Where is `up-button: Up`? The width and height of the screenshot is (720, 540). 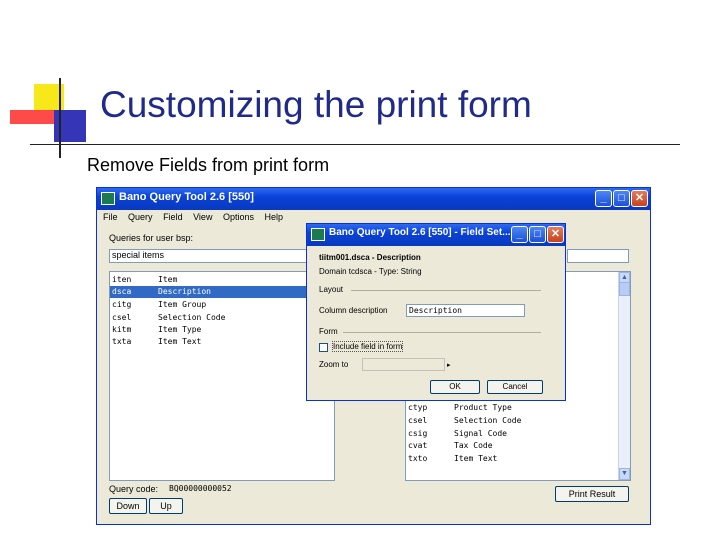 up-button: Up is located at coordinates (166, 506).